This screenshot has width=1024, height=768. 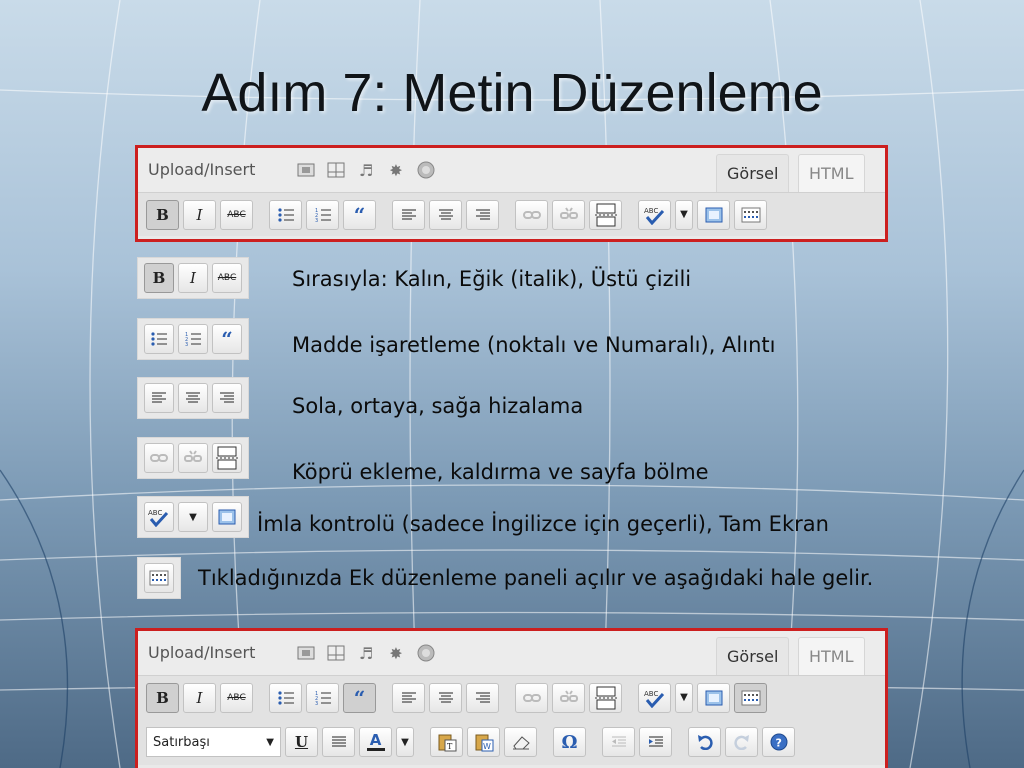 I want to click on format-select: Satırbaşı ▼, so click(x=213, y=742).